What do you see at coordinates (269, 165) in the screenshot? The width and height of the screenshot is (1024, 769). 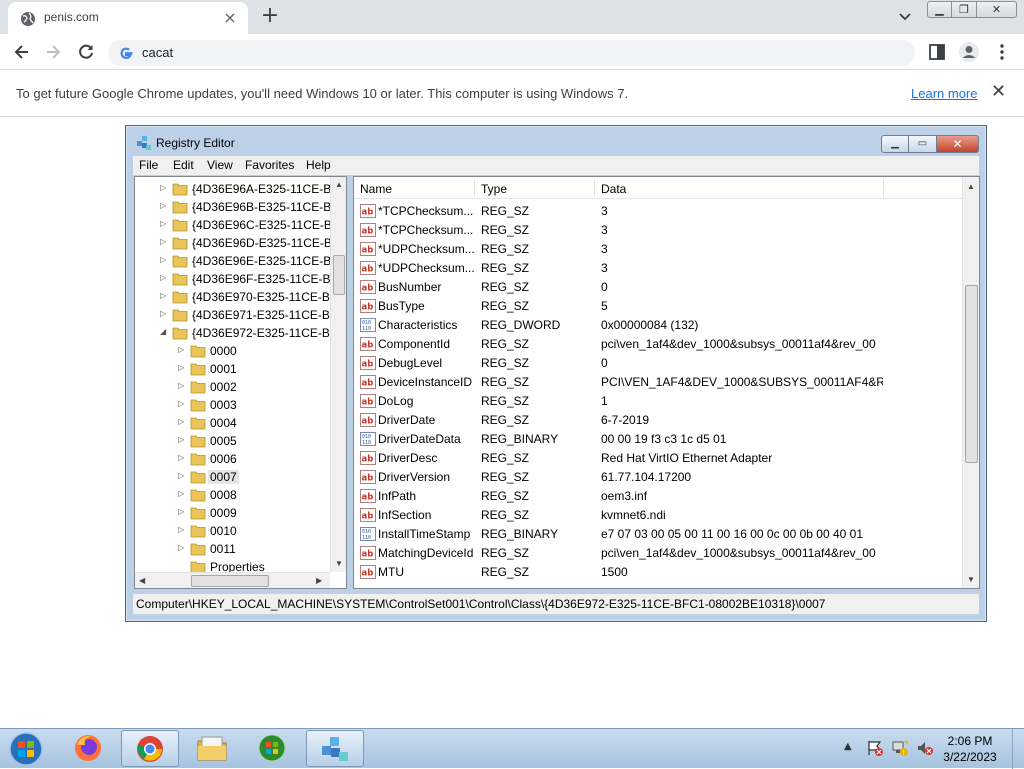 I see `menu-favorites: Favorites` at bounding box center [269, 165].